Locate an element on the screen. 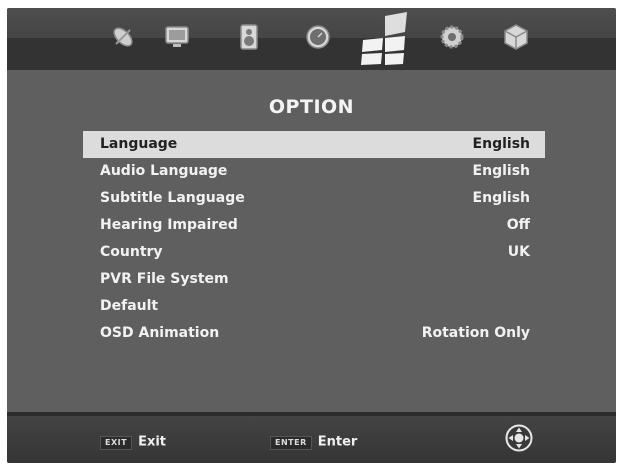 This screenshot has width=623, height=471. menu-row-label: Country is located at coordinates (131, 252).